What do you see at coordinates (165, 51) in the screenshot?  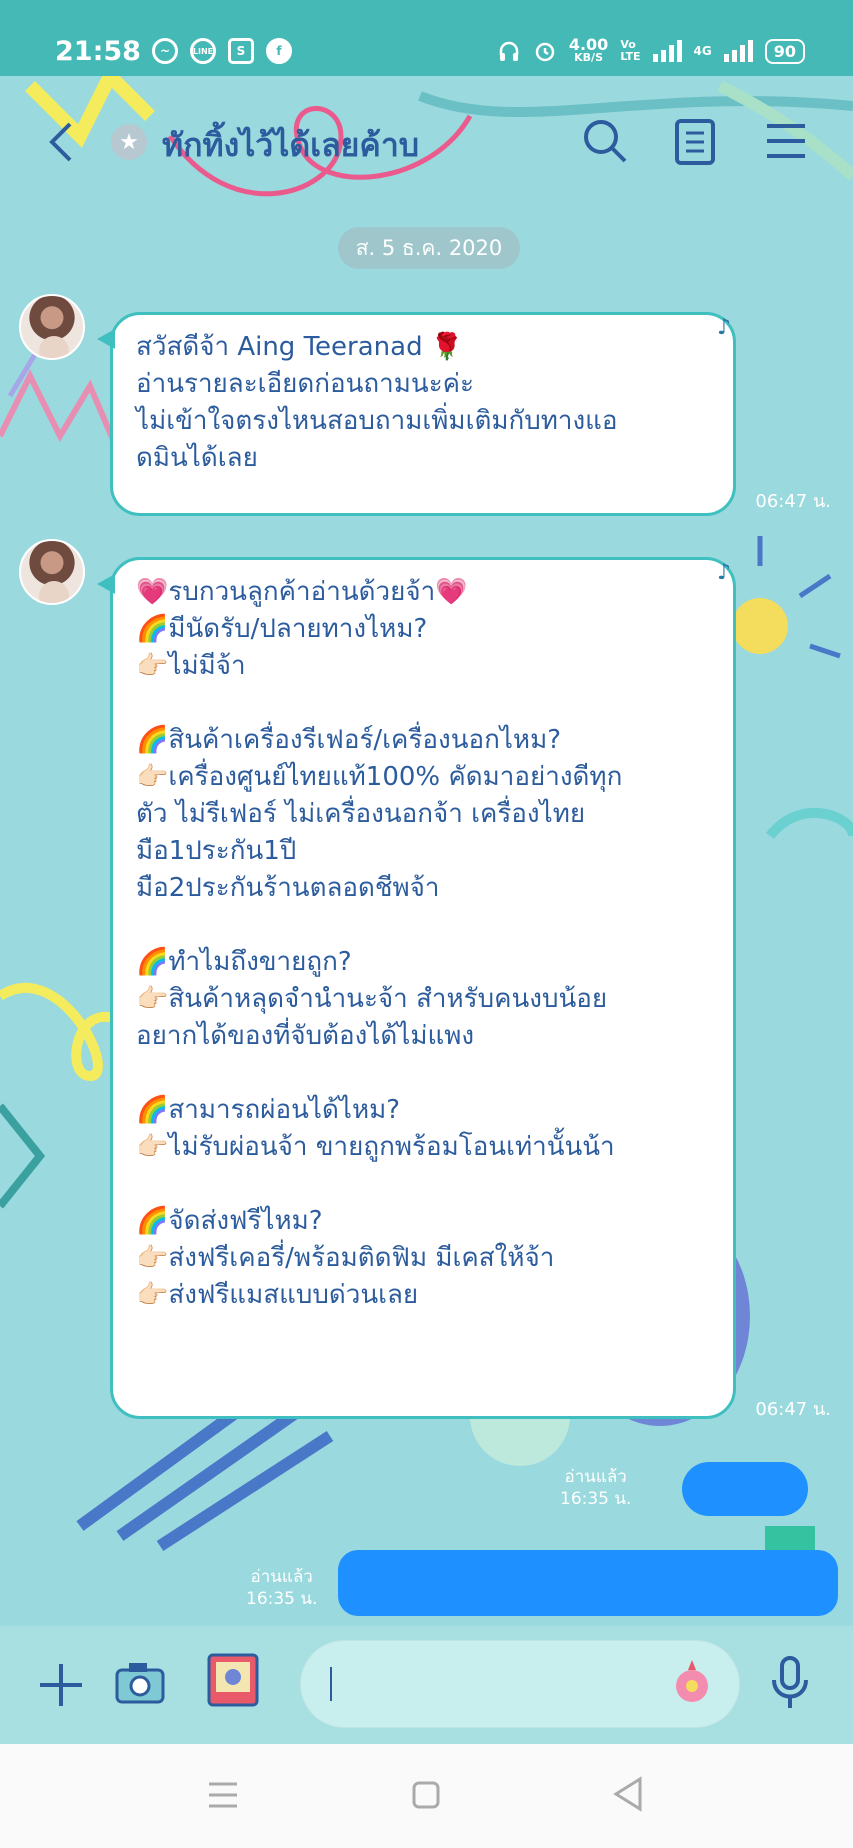 I see `messenger-icon: ~` at bounding box center [165, 51].